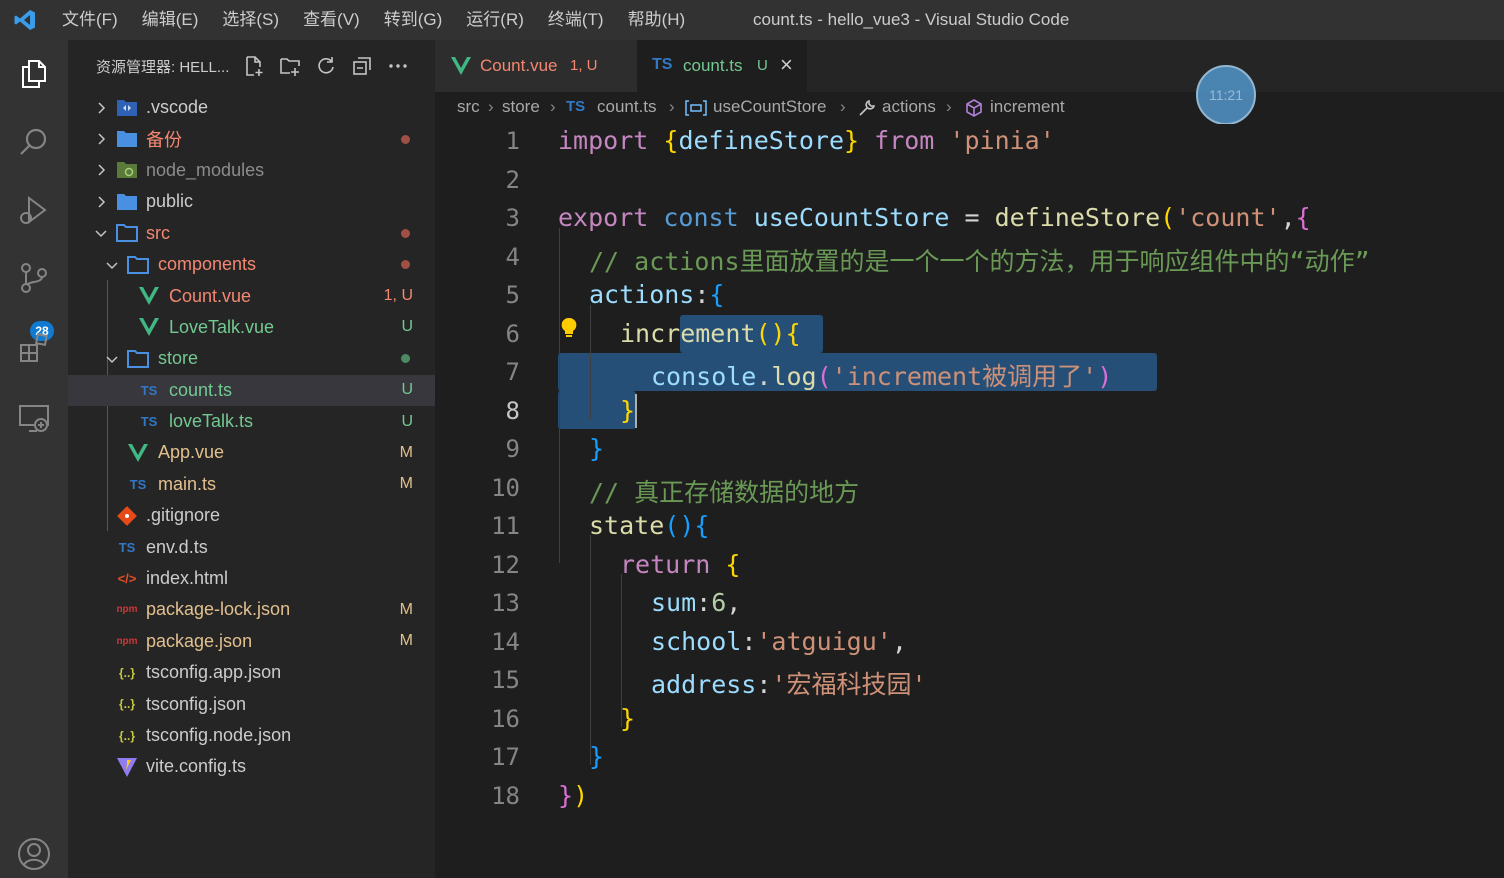 The height and width of the screenshot is (878, 1504). What do you see at coordinates (127, 641) in the screenshot?
I see `npm-file-icon: npm` at bounding box center [127, 641].